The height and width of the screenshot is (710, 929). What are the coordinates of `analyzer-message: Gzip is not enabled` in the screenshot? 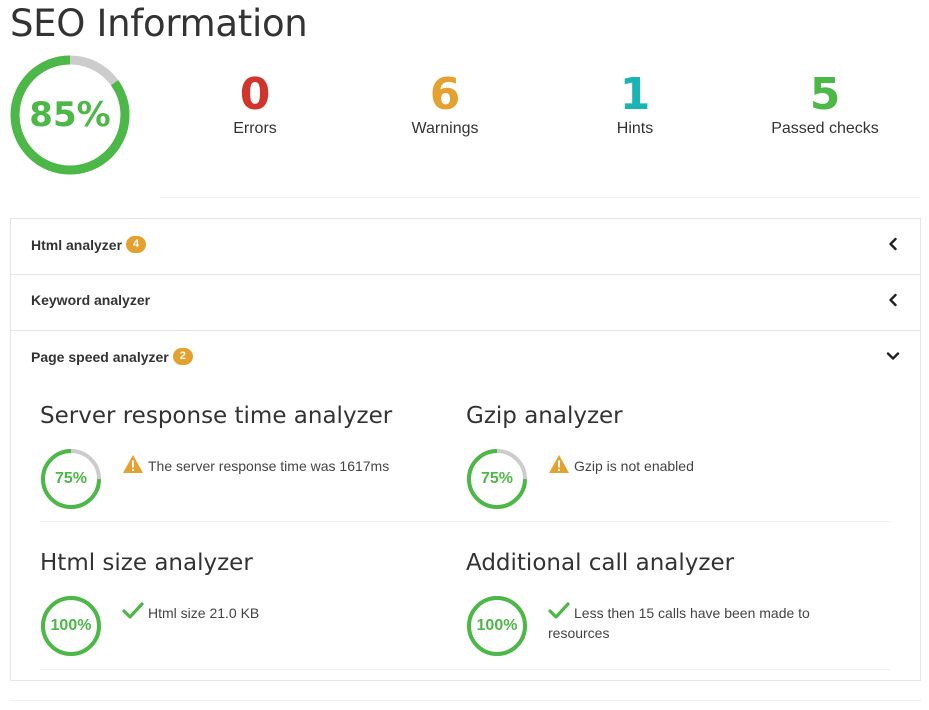 It's located at (698, 465).